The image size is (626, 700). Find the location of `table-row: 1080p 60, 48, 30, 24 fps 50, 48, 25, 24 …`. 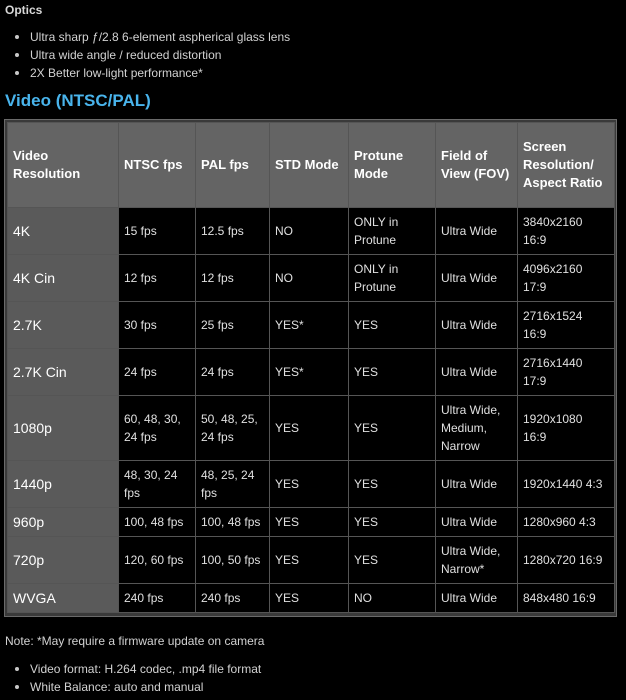

table-row: 1080p 60, 48, 30, 24 fps 50, 48, 25, 24 … is located at coordinates (311, 428).